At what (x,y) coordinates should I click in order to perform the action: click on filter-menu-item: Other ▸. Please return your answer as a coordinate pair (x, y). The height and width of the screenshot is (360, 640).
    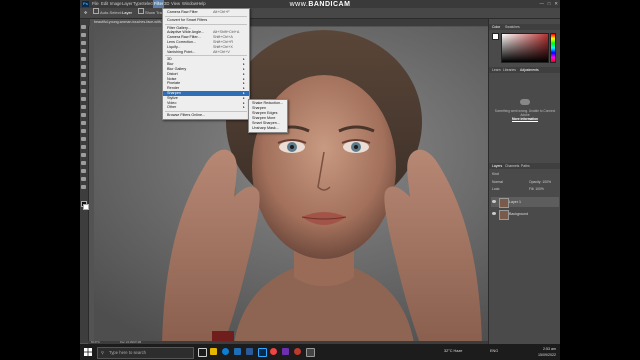
    Looking at the image, I should click on (206, 107).